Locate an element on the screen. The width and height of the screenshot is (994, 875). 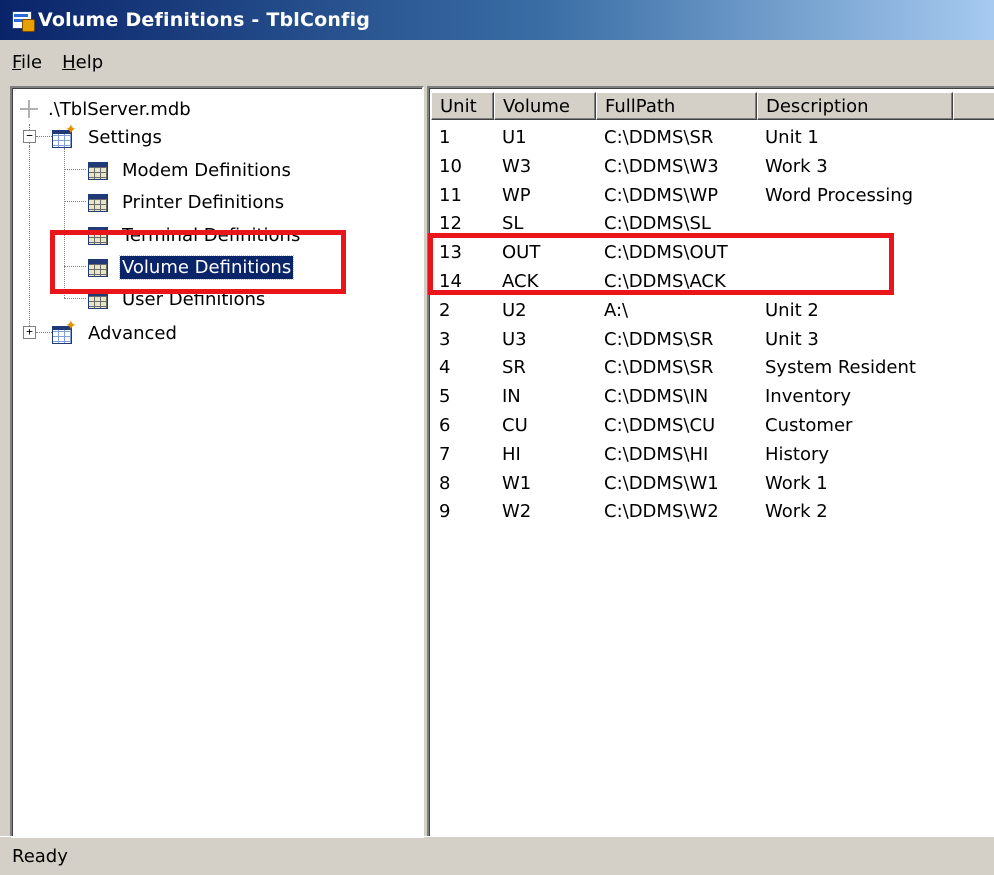
table-row: 3 U3 C:\DDMS\SR Unit 3 is located at coordinates (692, 340).